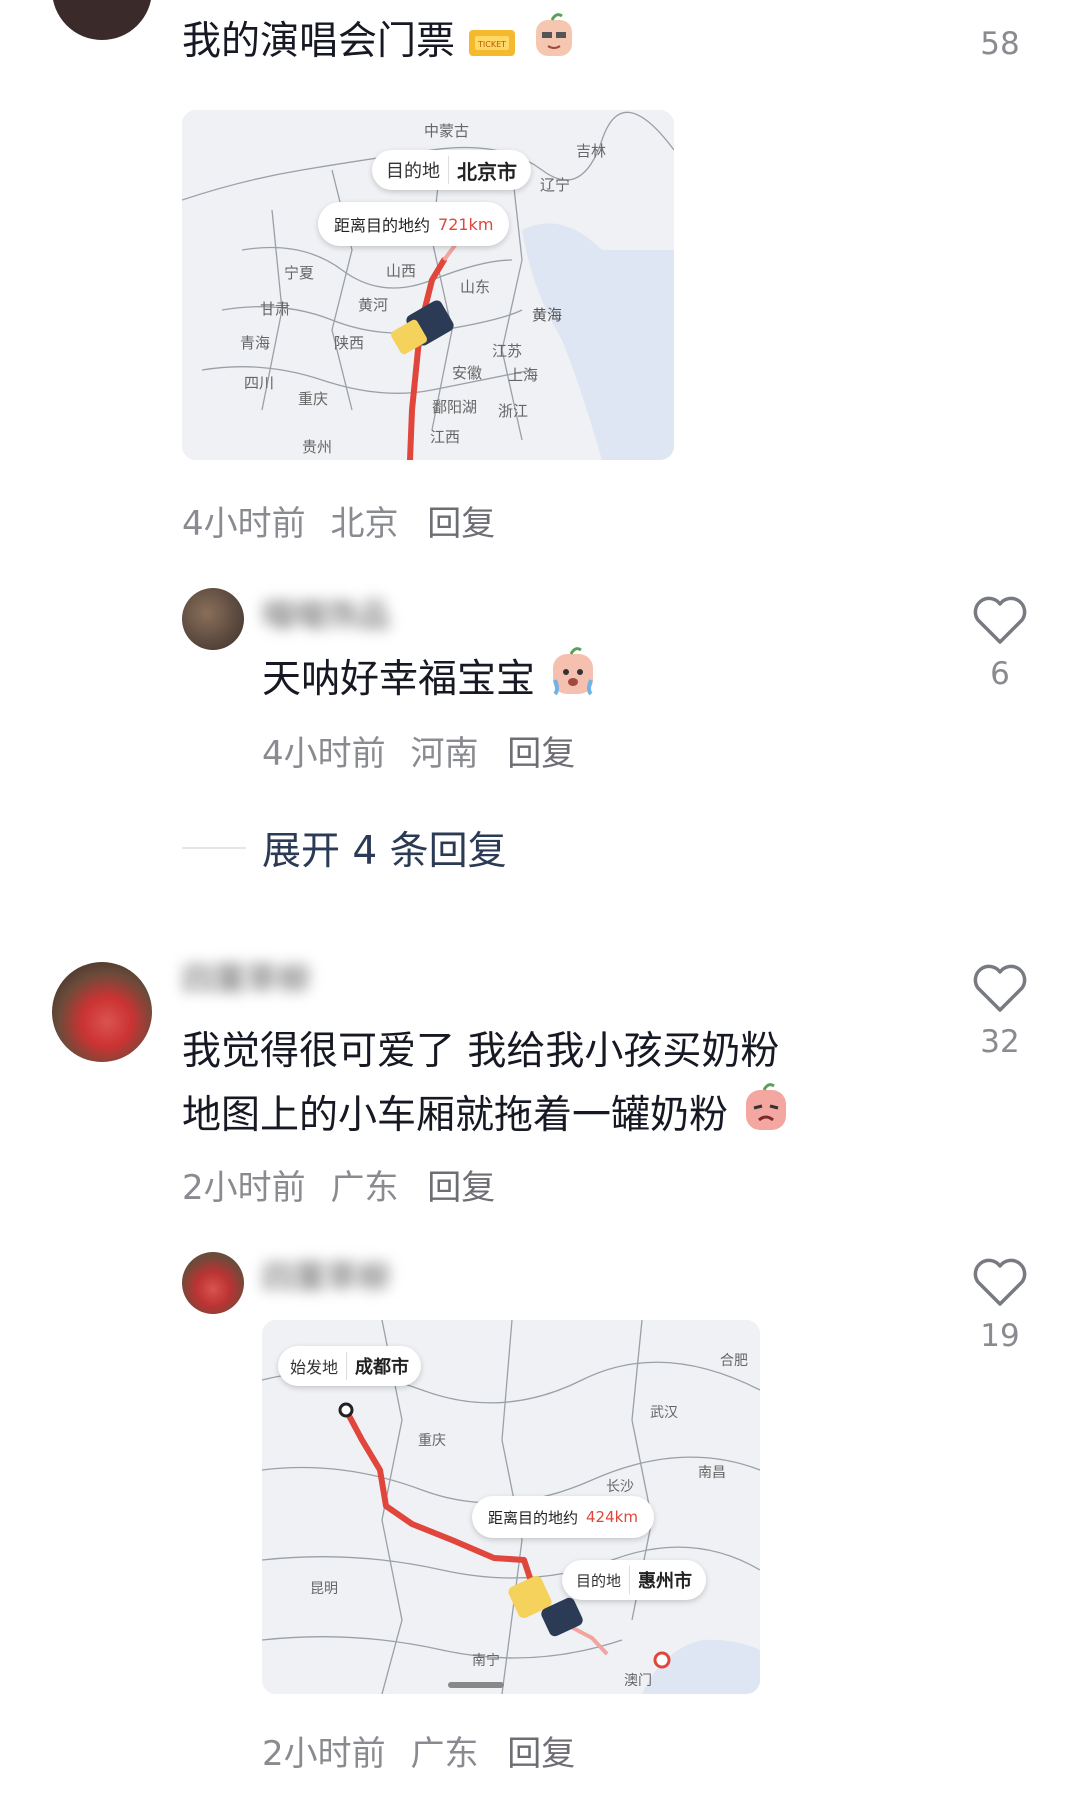 This screenshot has height=1811, width=1080. What do you see at coordinates (401, 271) in the screenshot?
I see `map-place: 山西` at bounding box center [401, 271].